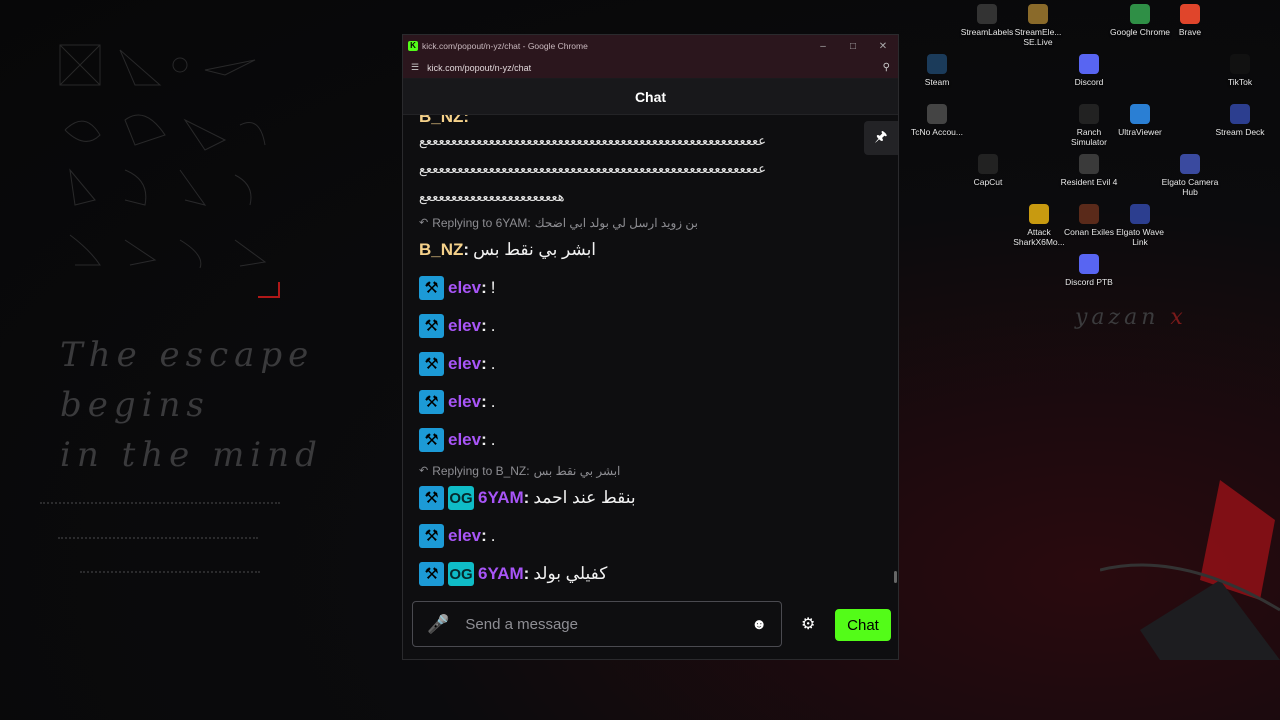 This screenshot has width=1280, height=720. What do you see at coordinates (1240, 64) in the screenshot?
I see `tiktok-icon` at bounding box center [1240, 64].